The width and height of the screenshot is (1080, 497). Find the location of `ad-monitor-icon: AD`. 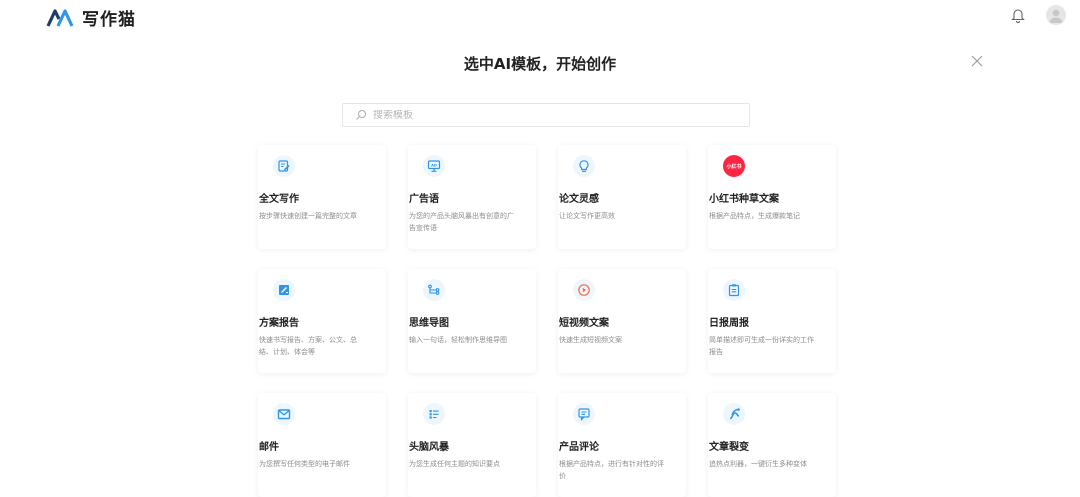

ad-monitor-icon: AD is located at coordinates (434, 166).